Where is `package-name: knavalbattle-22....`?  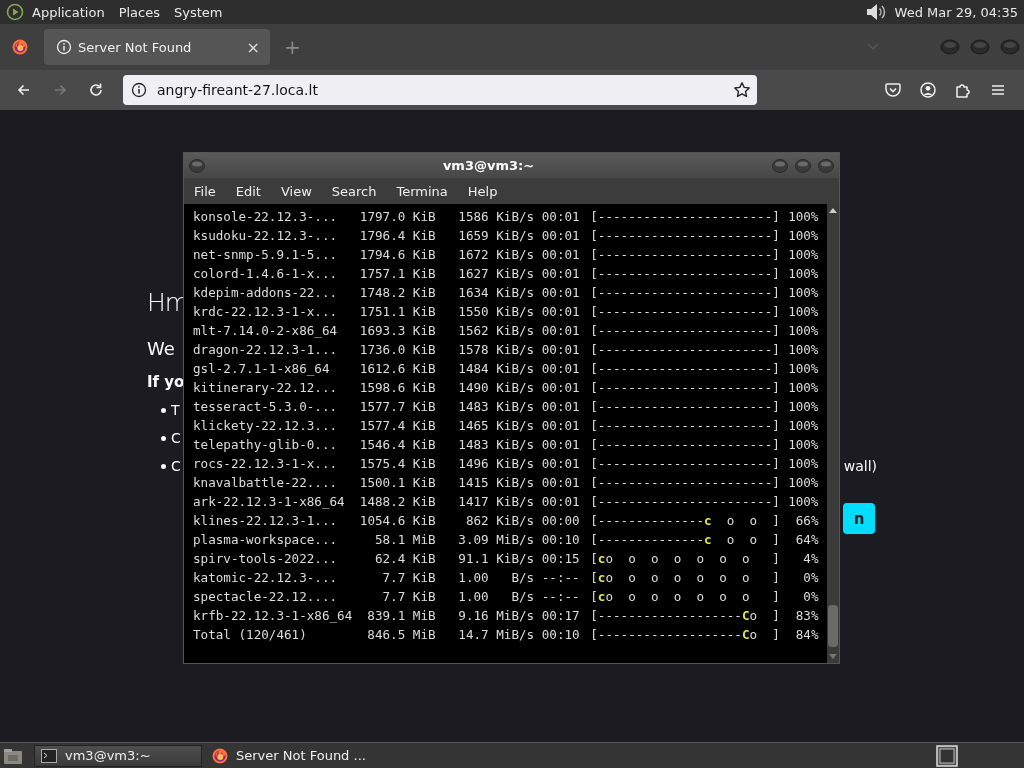 package-name: knavalbattle-22.... is located at coordinates (266, 483).